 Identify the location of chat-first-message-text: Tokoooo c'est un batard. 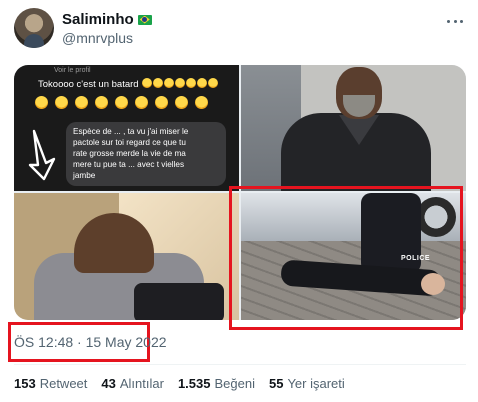
(88, 84).